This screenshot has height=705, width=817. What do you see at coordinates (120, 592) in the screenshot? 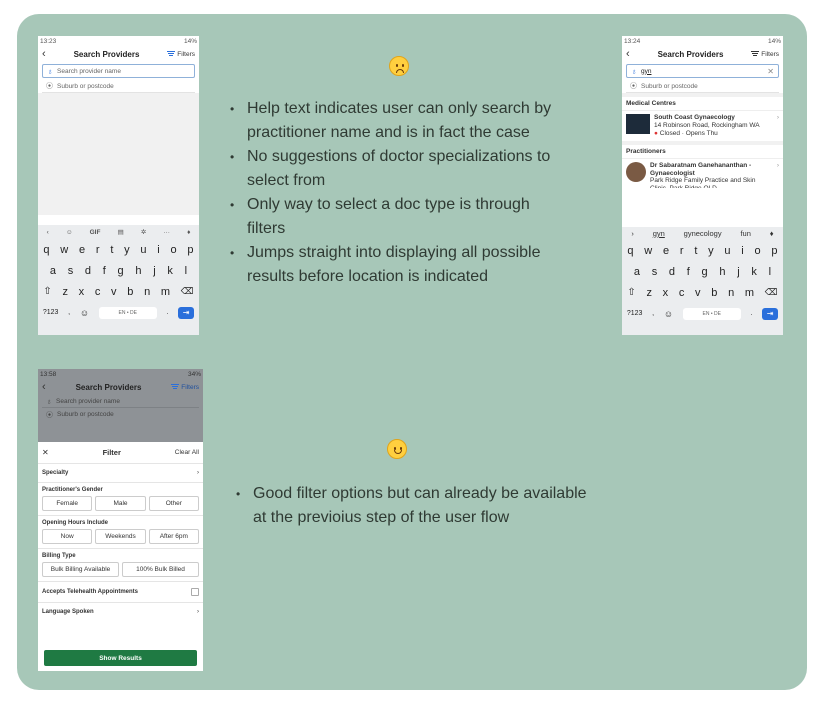
I see `telehealth-row: Accepts Telehealth Appointments` at bounding box center [120, 592].